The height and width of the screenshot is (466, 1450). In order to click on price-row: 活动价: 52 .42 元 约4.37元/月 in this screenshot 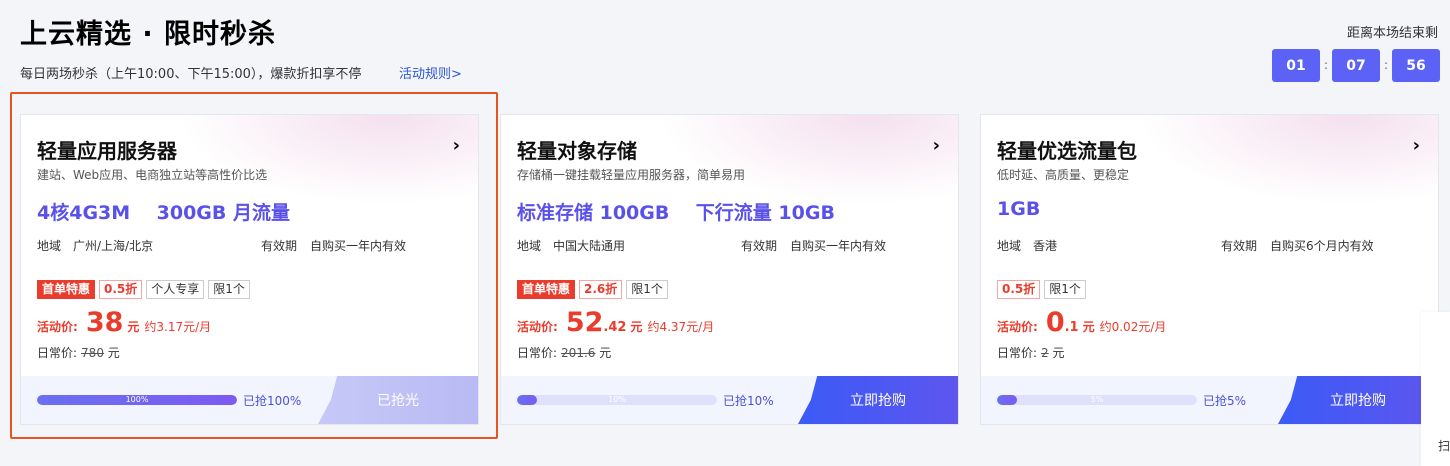, I will do `click(615, 322)`.